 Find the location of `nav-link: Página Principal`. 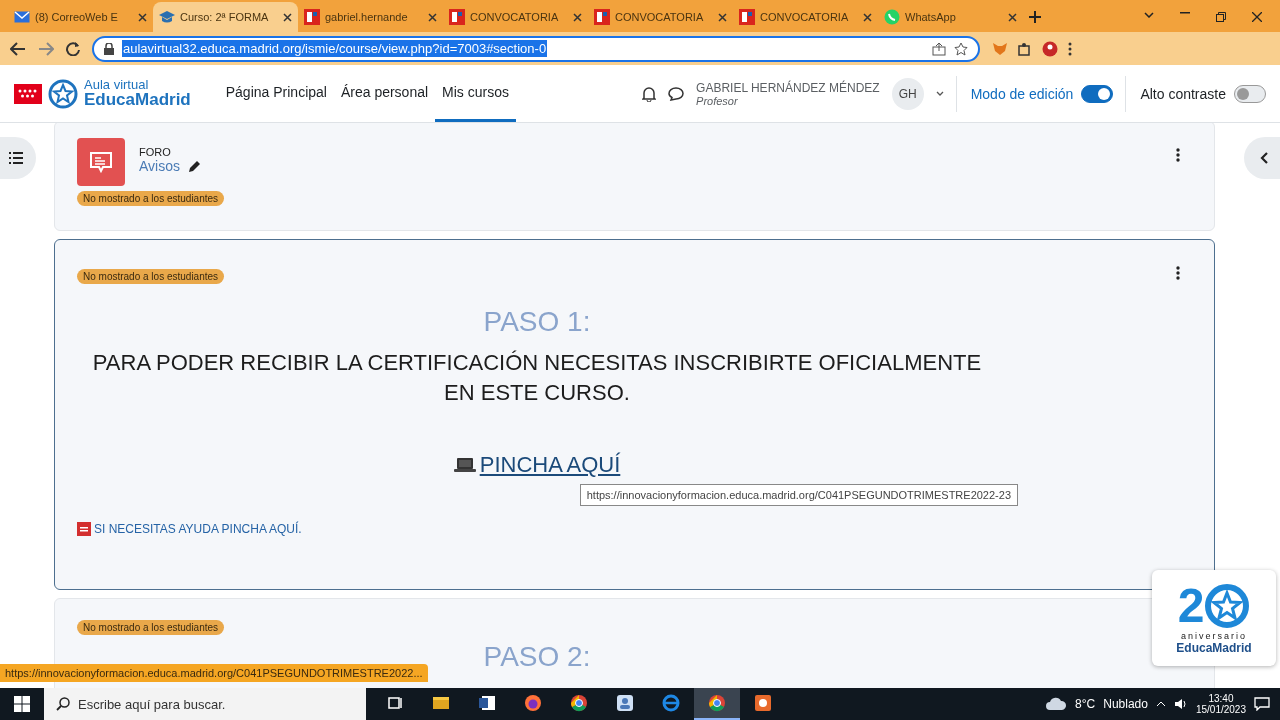

nav-link: Página Principal is located at coordinates (276, 93).